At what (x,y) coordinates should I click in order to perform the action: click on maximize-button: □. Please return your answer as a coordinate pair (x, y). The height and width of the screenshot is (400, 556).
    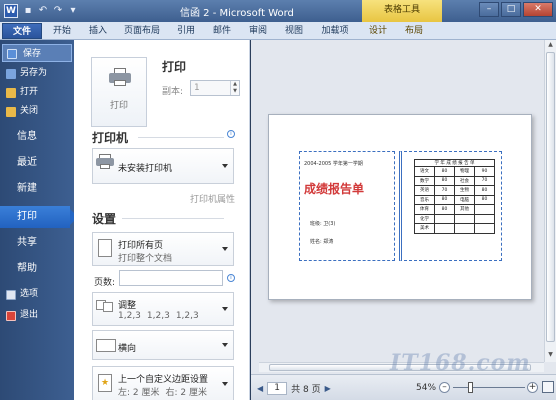
    Looking at the image, I should click on (511, 9).